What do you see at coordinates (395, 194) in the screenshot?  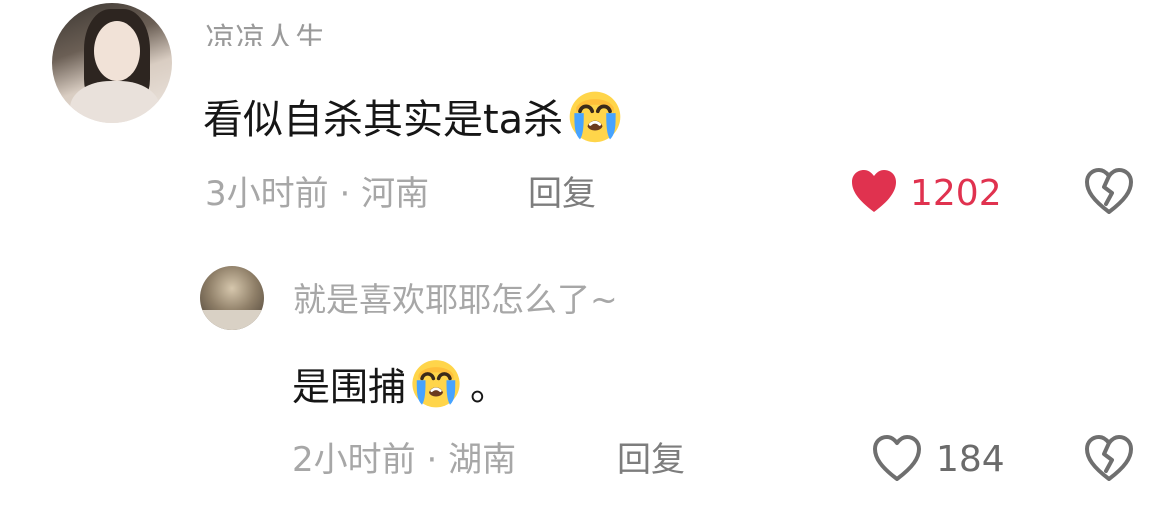 I see `comment-location: 河南` at bounding box center [395, 194].